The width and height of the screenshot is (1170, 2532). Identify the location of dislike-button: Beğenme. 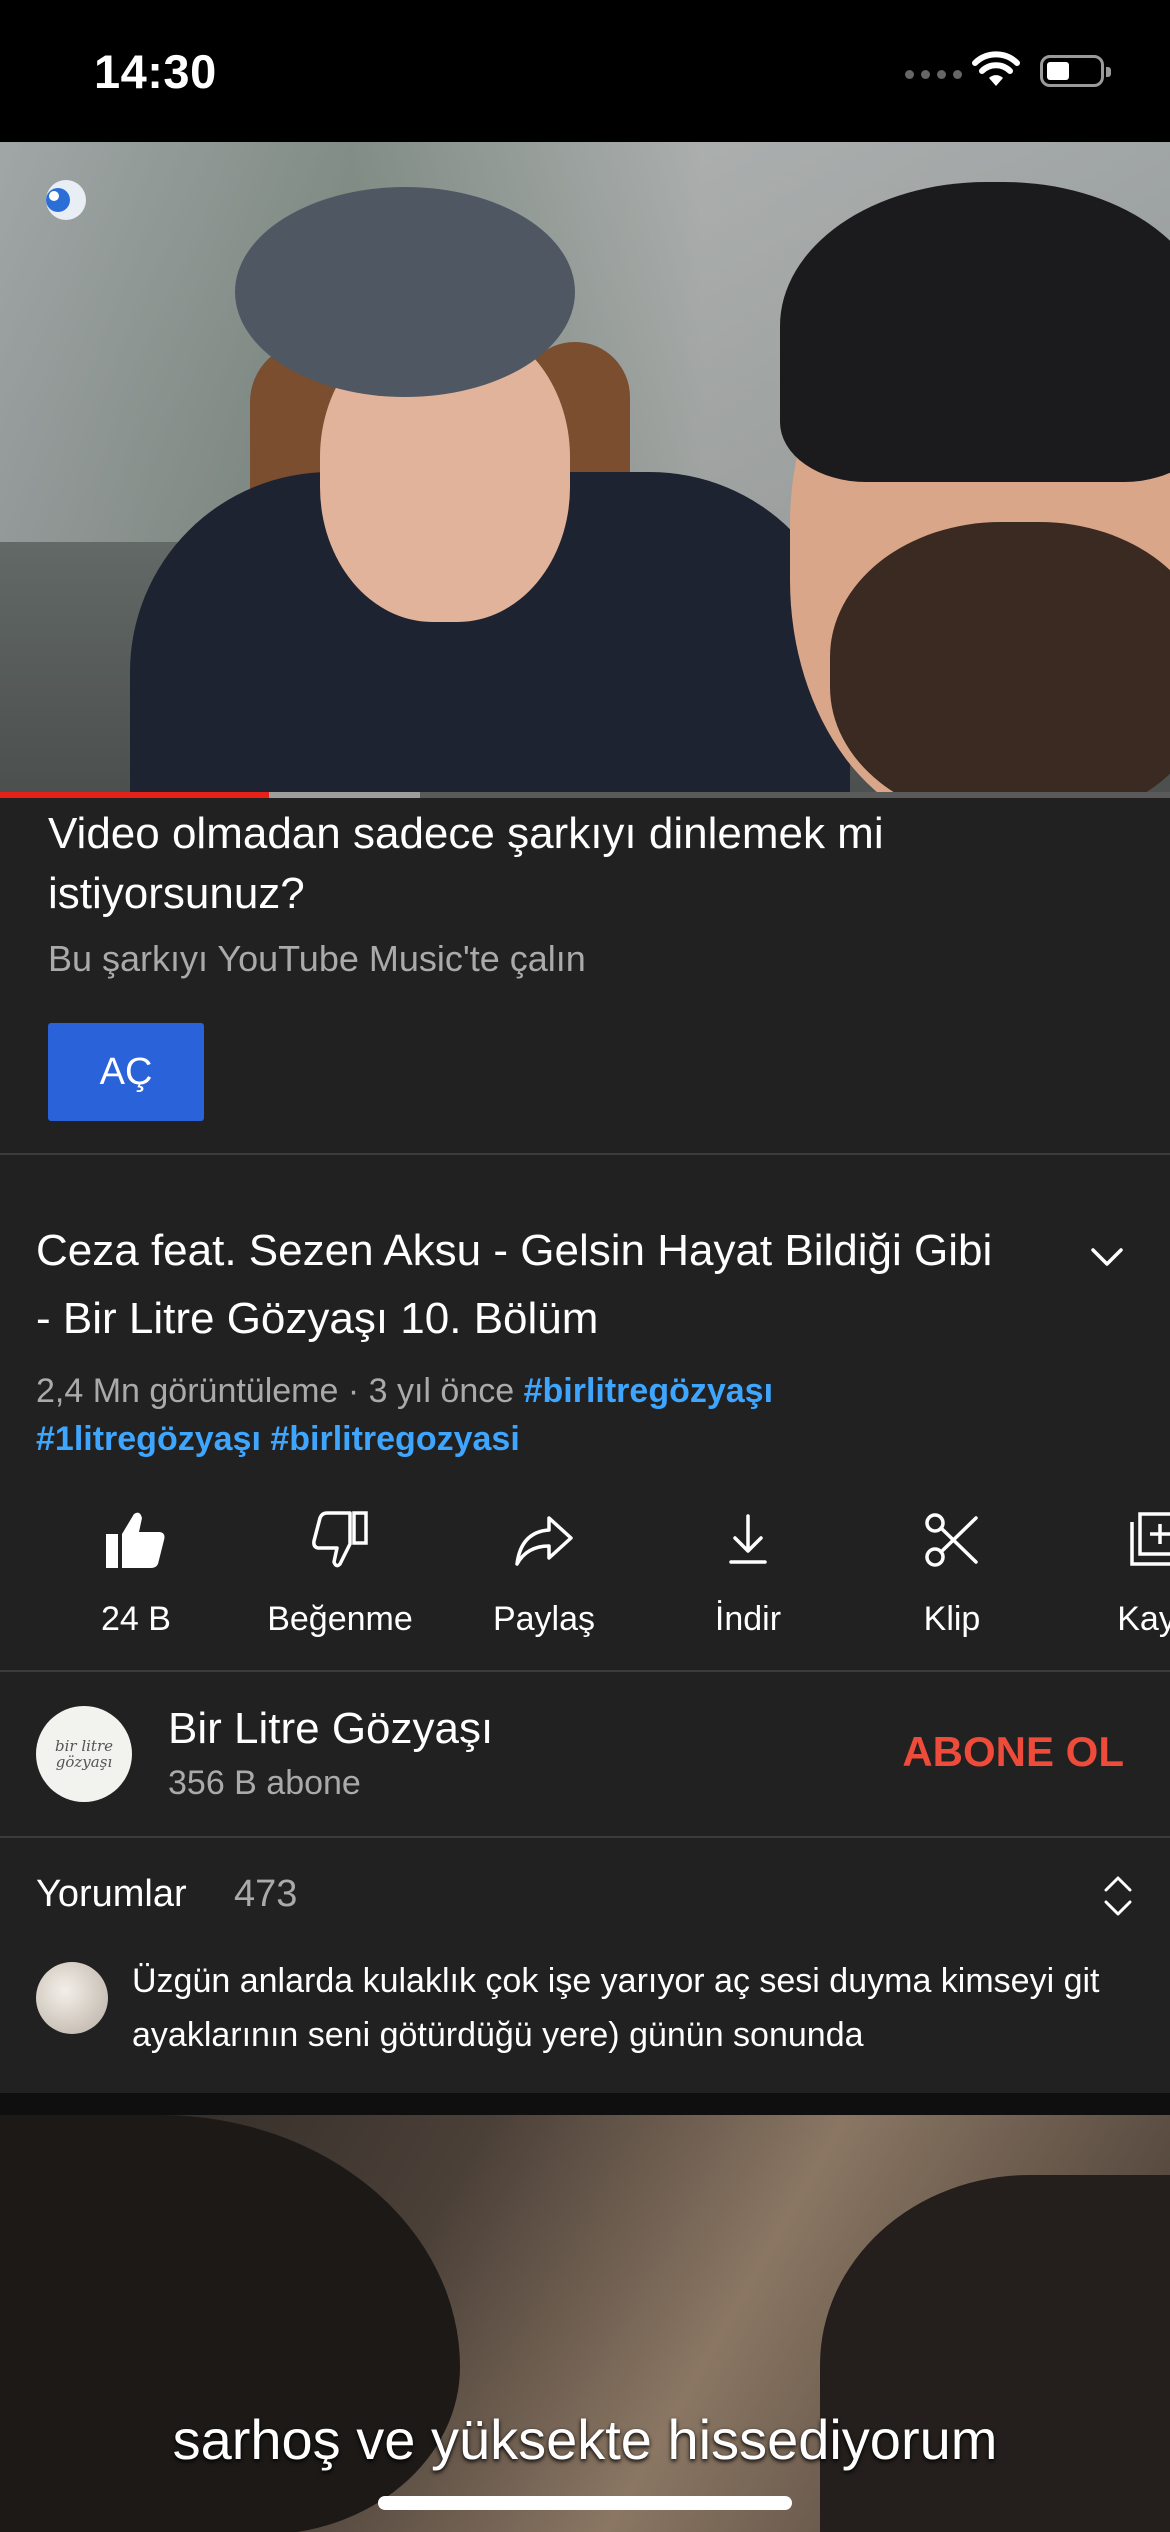
(340, 1569).